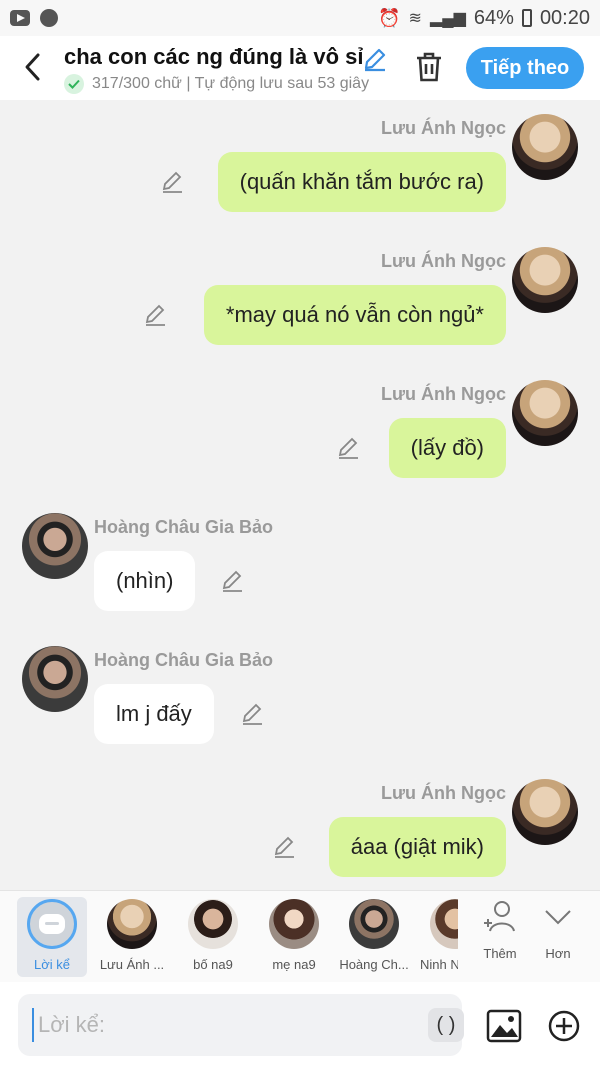  I want to click on add-character-button: Thêm, so click(500, 930).